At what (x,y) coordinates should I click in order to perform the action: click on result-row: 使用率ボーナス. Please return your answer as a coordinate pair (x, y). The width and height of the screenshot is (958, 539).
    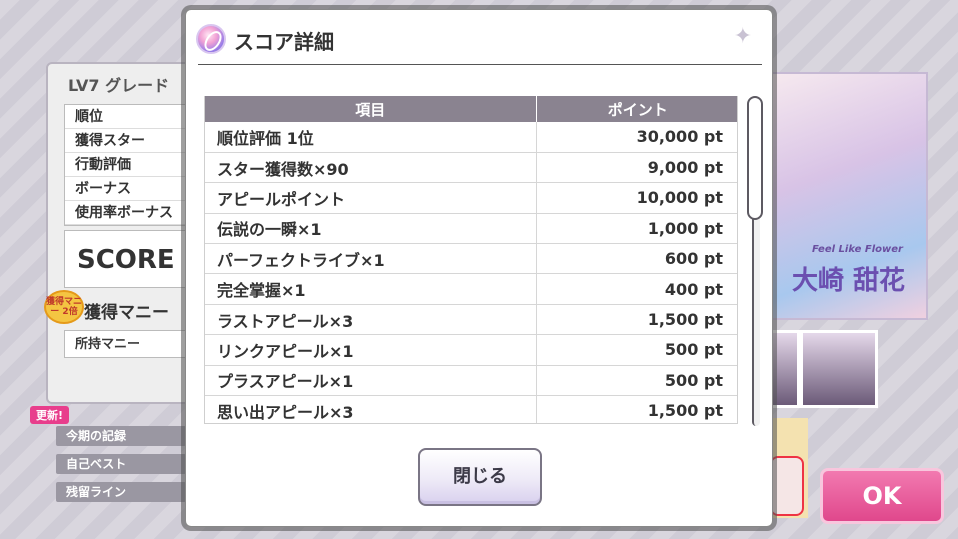
    Looking at the image, I should click on (131, 213).